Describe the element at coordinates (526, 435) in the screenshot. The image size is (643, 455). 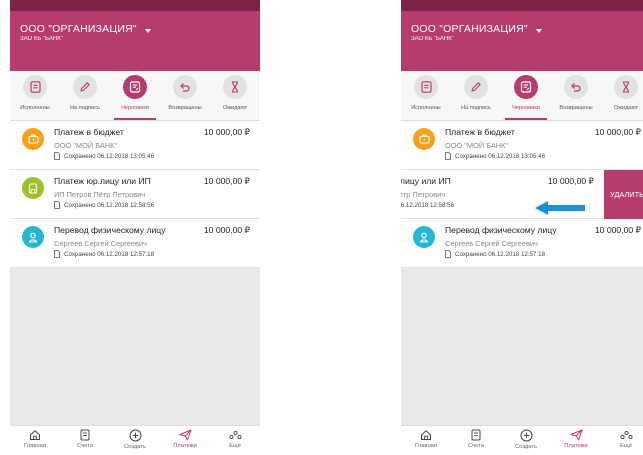
I see `plus-circle-icon` at that location.